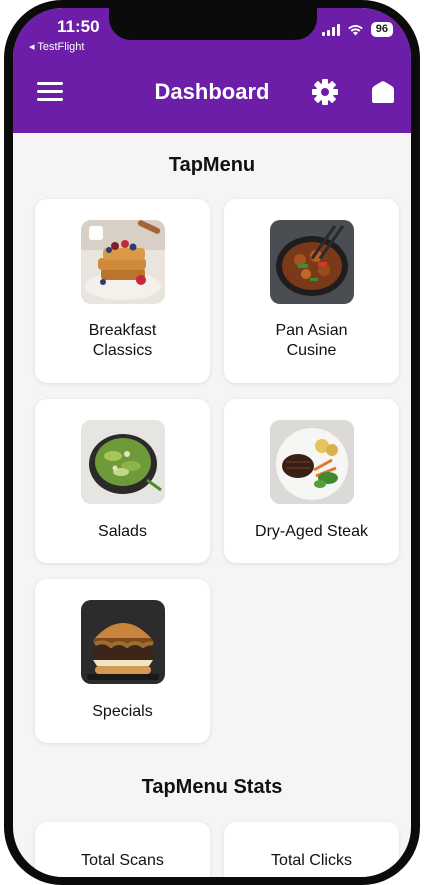 The width and height of the screenshot is (424, 885). I want to click on status-icons: 96, so click(357, 29).